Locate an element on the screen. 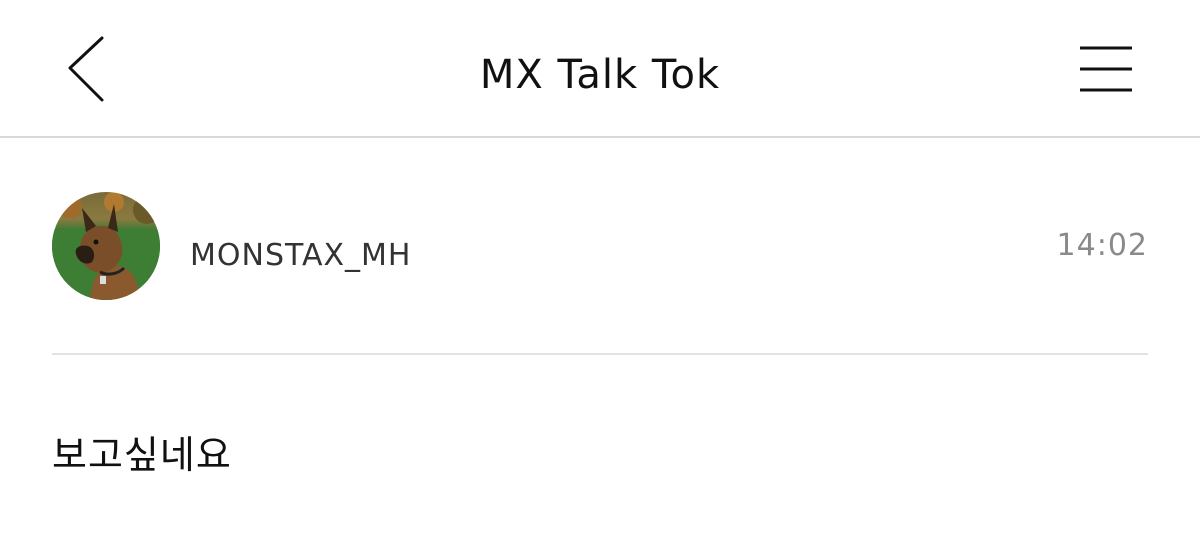 The image size is (1200, 547). menu-button is located at coordinates (1106, 70).